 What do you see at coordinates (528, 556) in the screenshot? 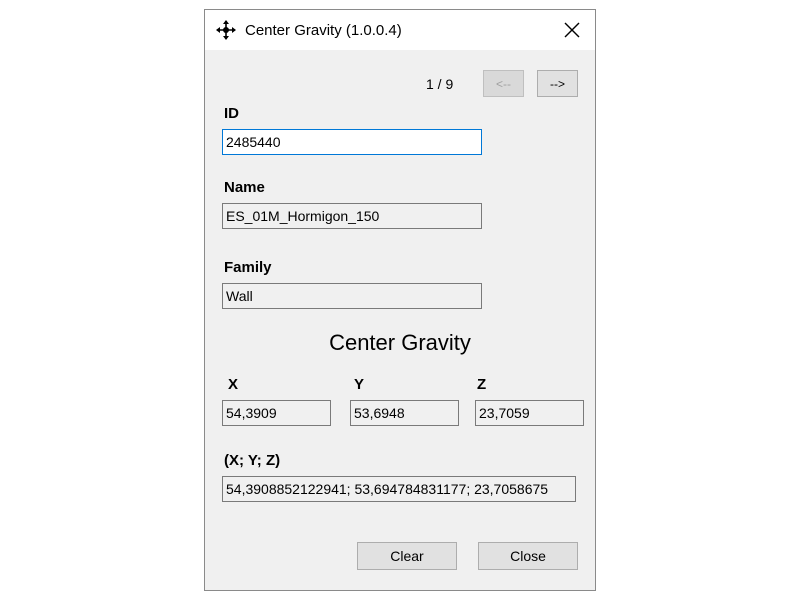
I see `close-button: Close` at bounding box center [528, 556].